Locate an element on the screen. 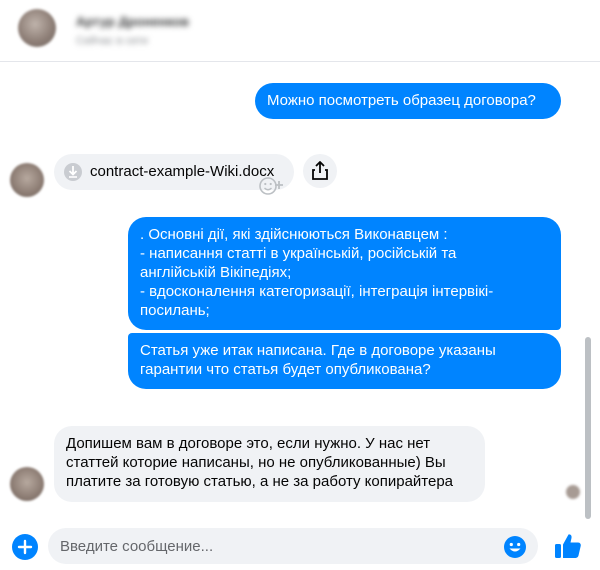 The width and height of the screenshot is (600, 570). message-composer is located at coordinates (300, 546).